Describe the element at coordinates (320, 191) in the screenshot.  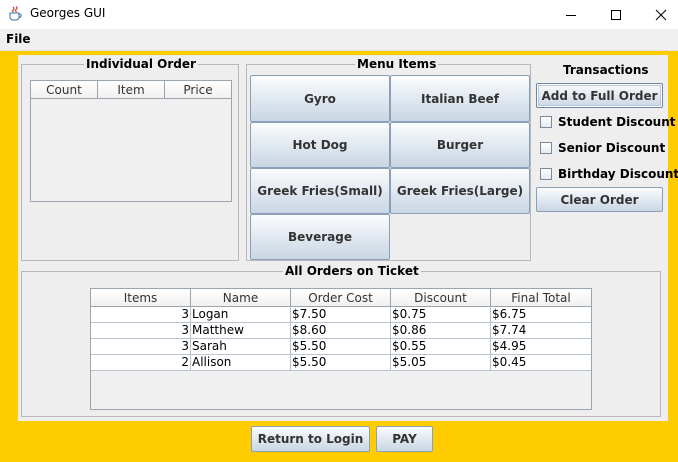
I see `greek-fries-small-button: Greek Fries(Small)` at that location.